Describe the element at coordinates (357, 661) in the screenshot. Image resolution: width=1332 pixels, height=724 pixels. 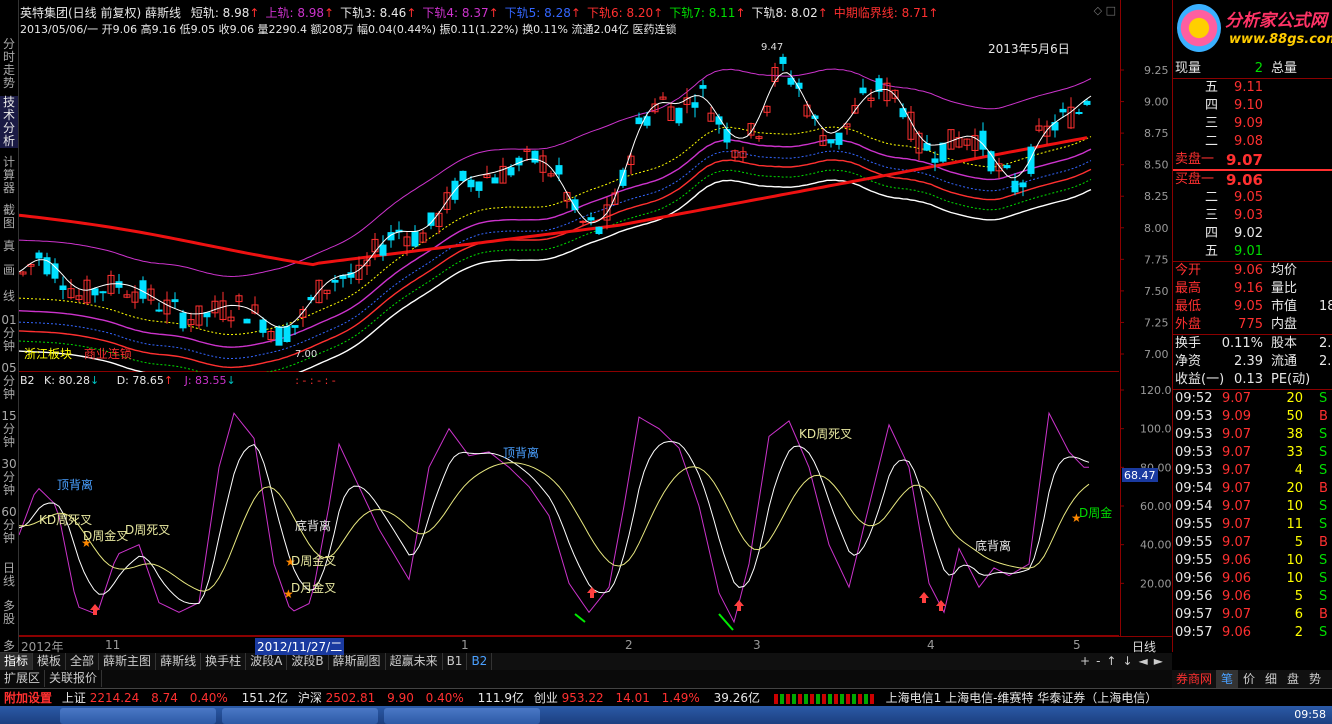
I see `indicator-tab-8: 薛斯副图` at that location.